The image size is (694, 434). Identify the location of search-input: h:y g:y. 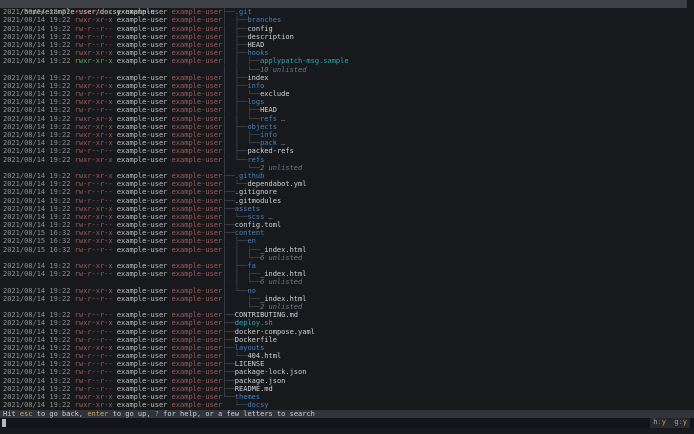
(347, 423).